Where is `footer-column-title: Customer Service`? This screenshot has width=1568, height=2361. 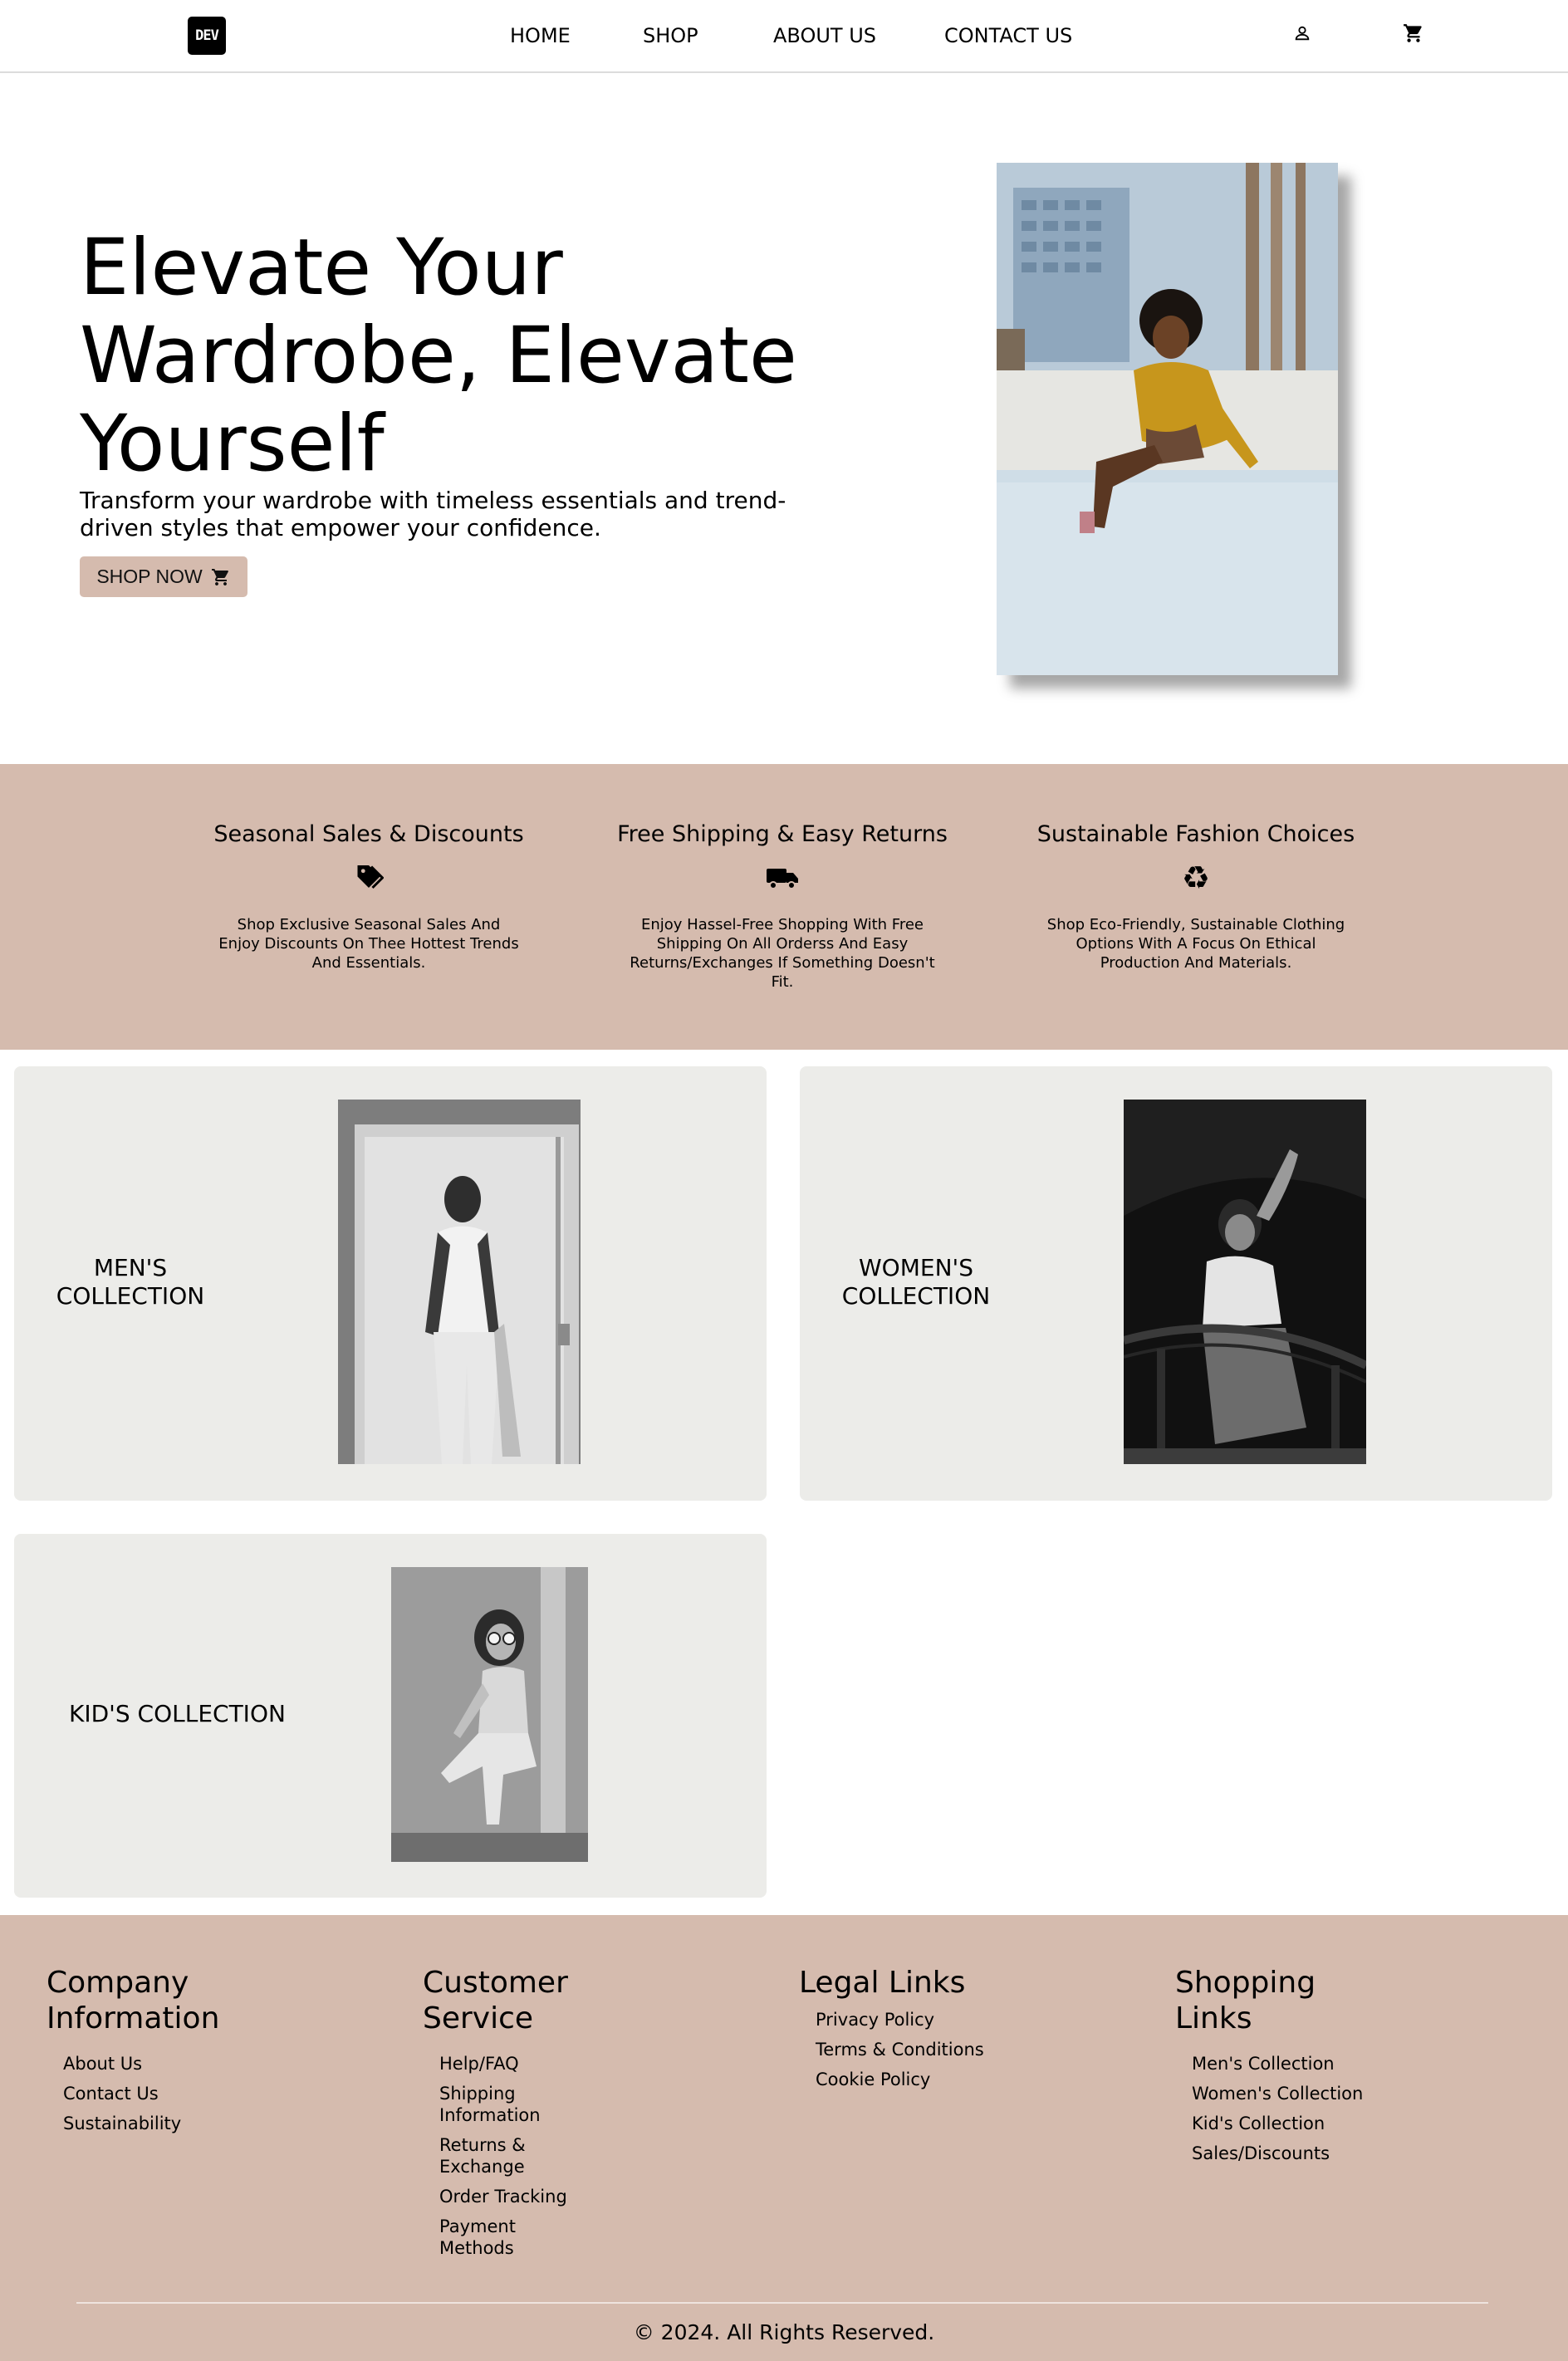
footer-column-title: Customer Service is located at coordinates (495, 2000).